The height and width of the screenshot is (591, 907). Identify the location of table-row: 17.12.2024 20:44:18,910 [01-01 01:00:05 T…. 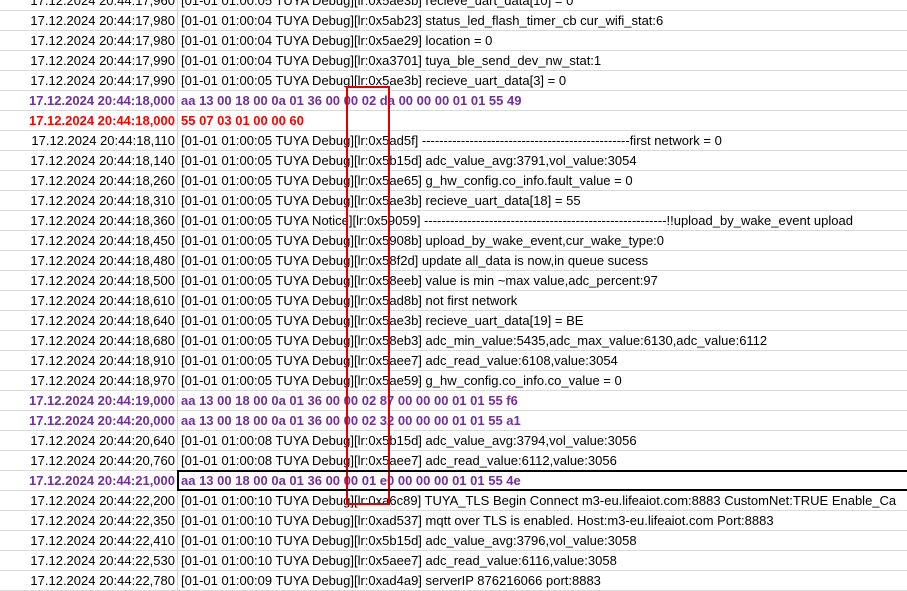
(453, 361).